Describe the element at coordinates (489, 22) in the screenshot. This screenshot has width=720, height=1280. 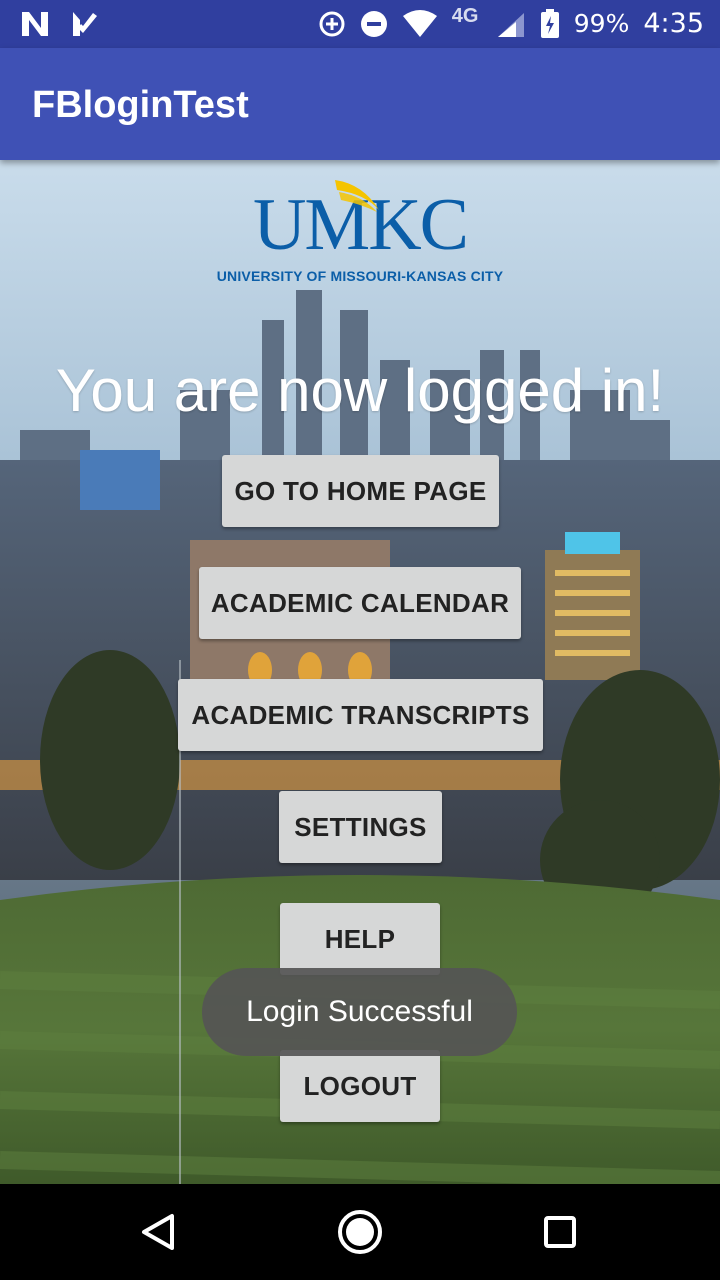
I see `lte-signal-icon: 4G` at that location.